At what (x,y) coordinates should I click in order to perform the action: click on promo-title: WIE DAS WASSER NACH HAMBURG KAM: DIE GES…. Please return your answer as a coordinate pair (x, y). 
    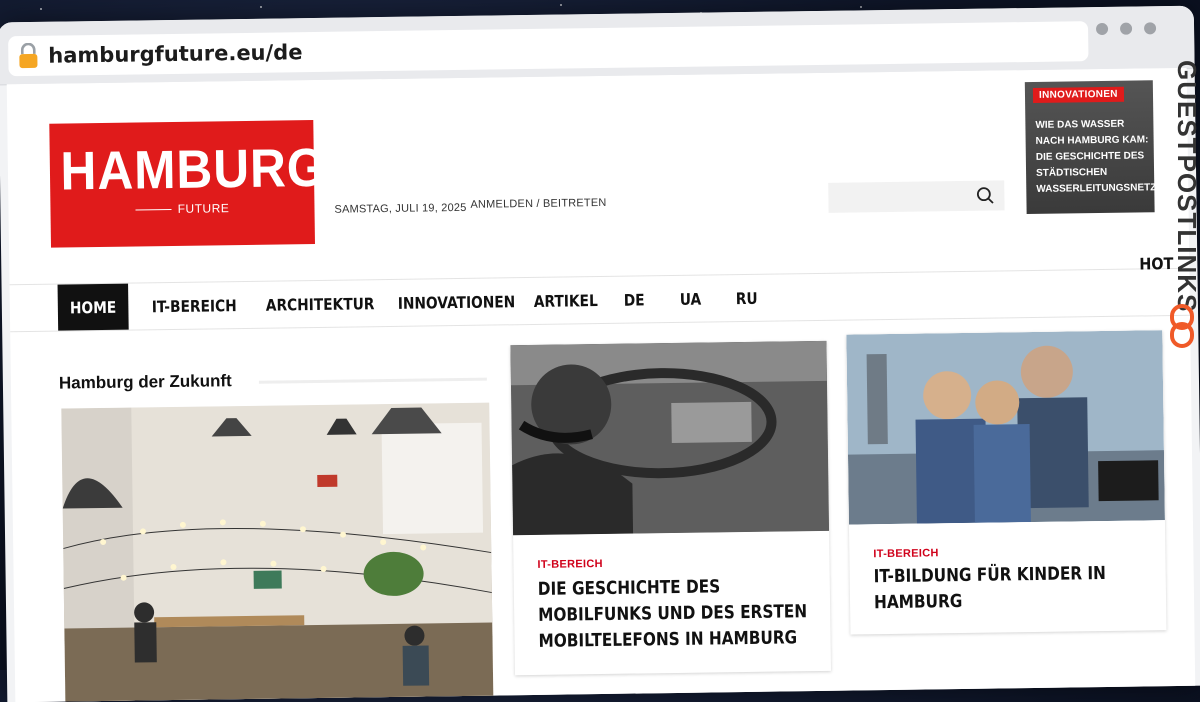
    Looking at the image, I should click on (1102, 157).